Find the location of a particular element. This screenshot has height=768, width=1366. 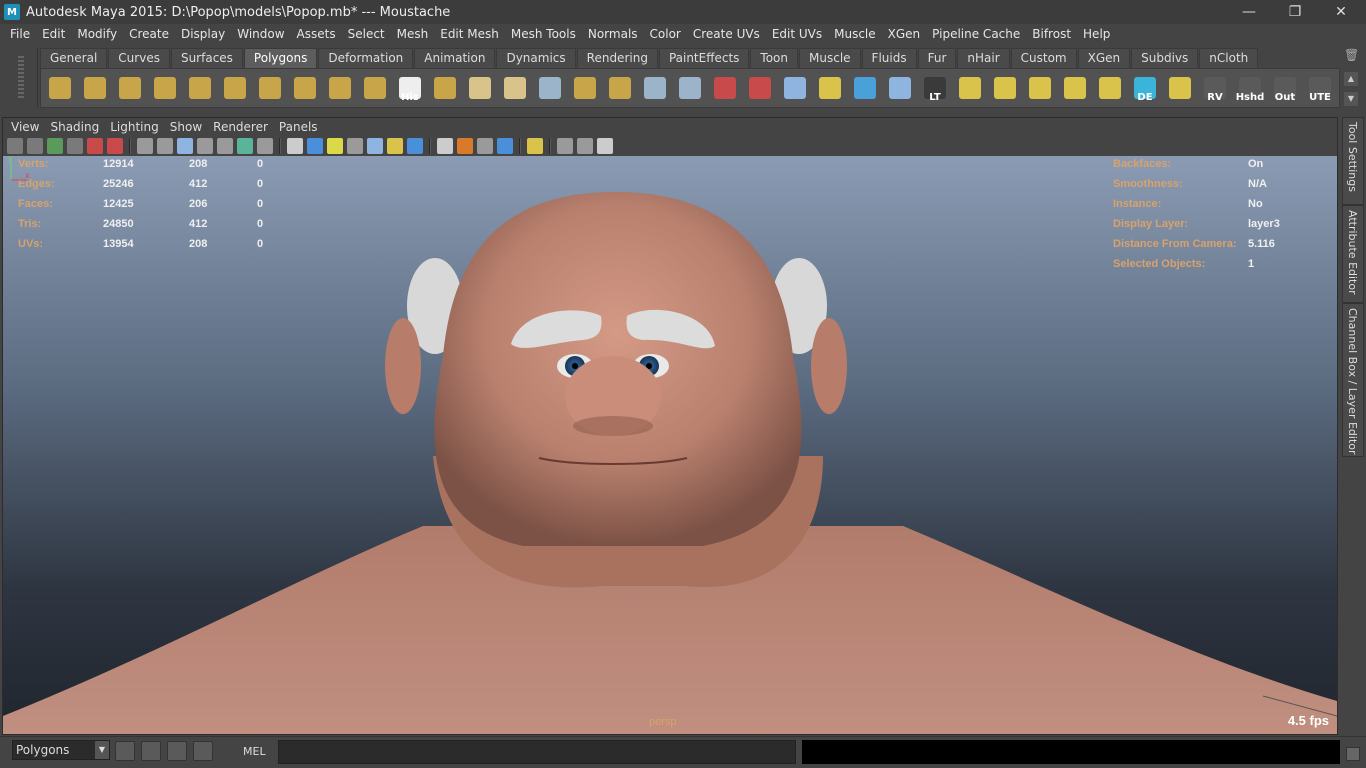

panel-menu-lighting: Lighting is located at coordinates (136, 127).